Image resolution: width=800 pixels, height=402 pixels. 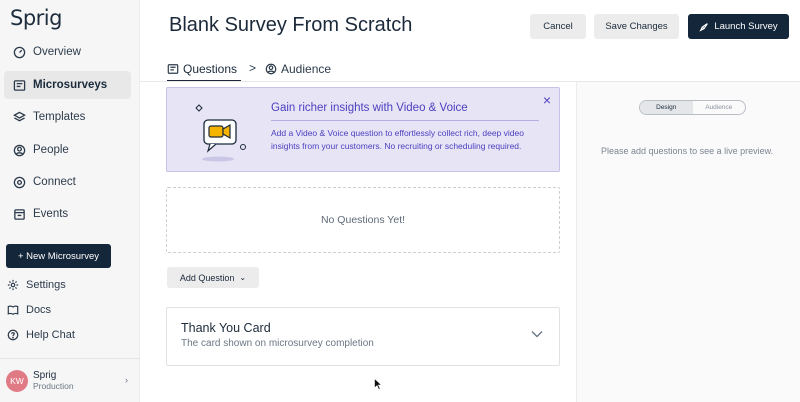 I want to click on thank-you-card-subtitle: The card shown on microsurvey completion, so click(x=277, y=343).